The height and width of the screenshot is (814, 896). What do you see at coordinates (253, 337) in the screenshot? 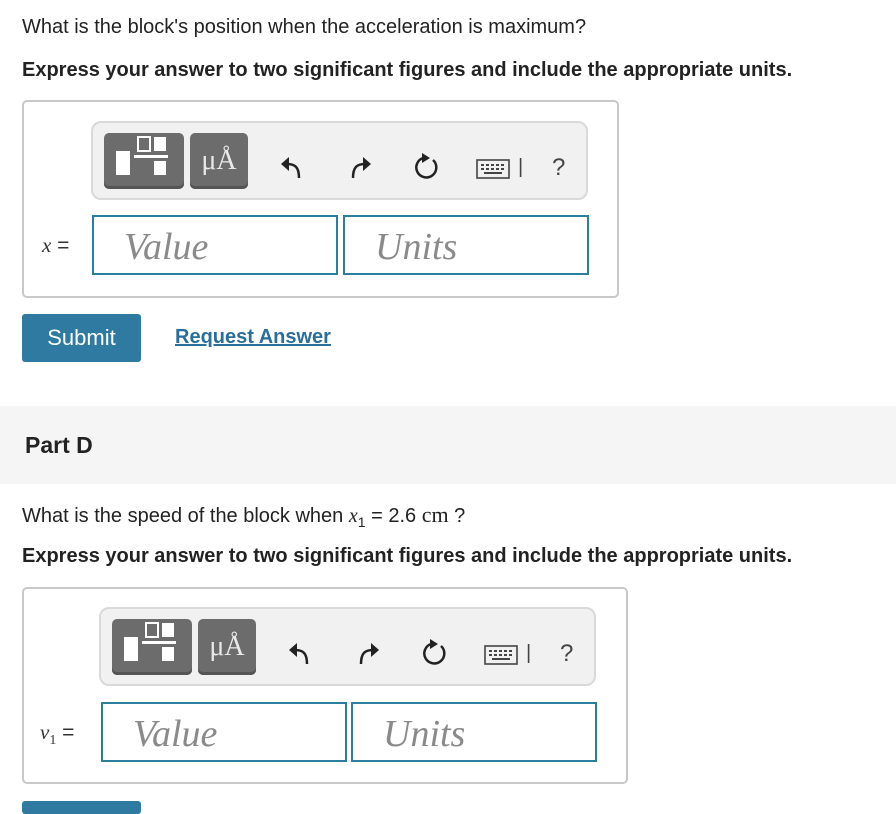
I see `request-answer-link: Request Answer` at bounding box center [253, 337].